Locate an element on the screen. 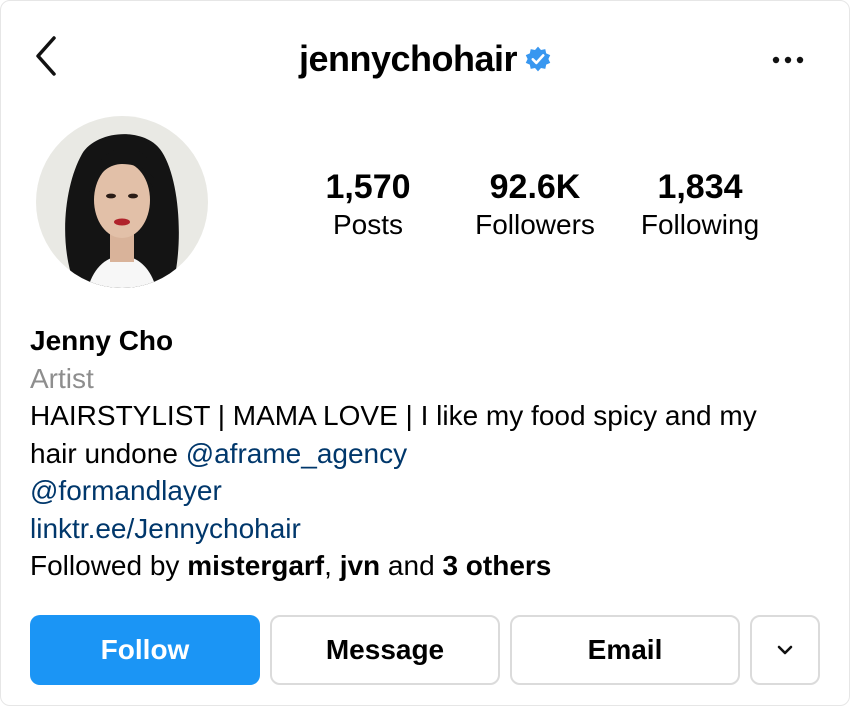 This screenshot has width=850, height=706. follow-button: Follow is located at coordinates (145, 650).